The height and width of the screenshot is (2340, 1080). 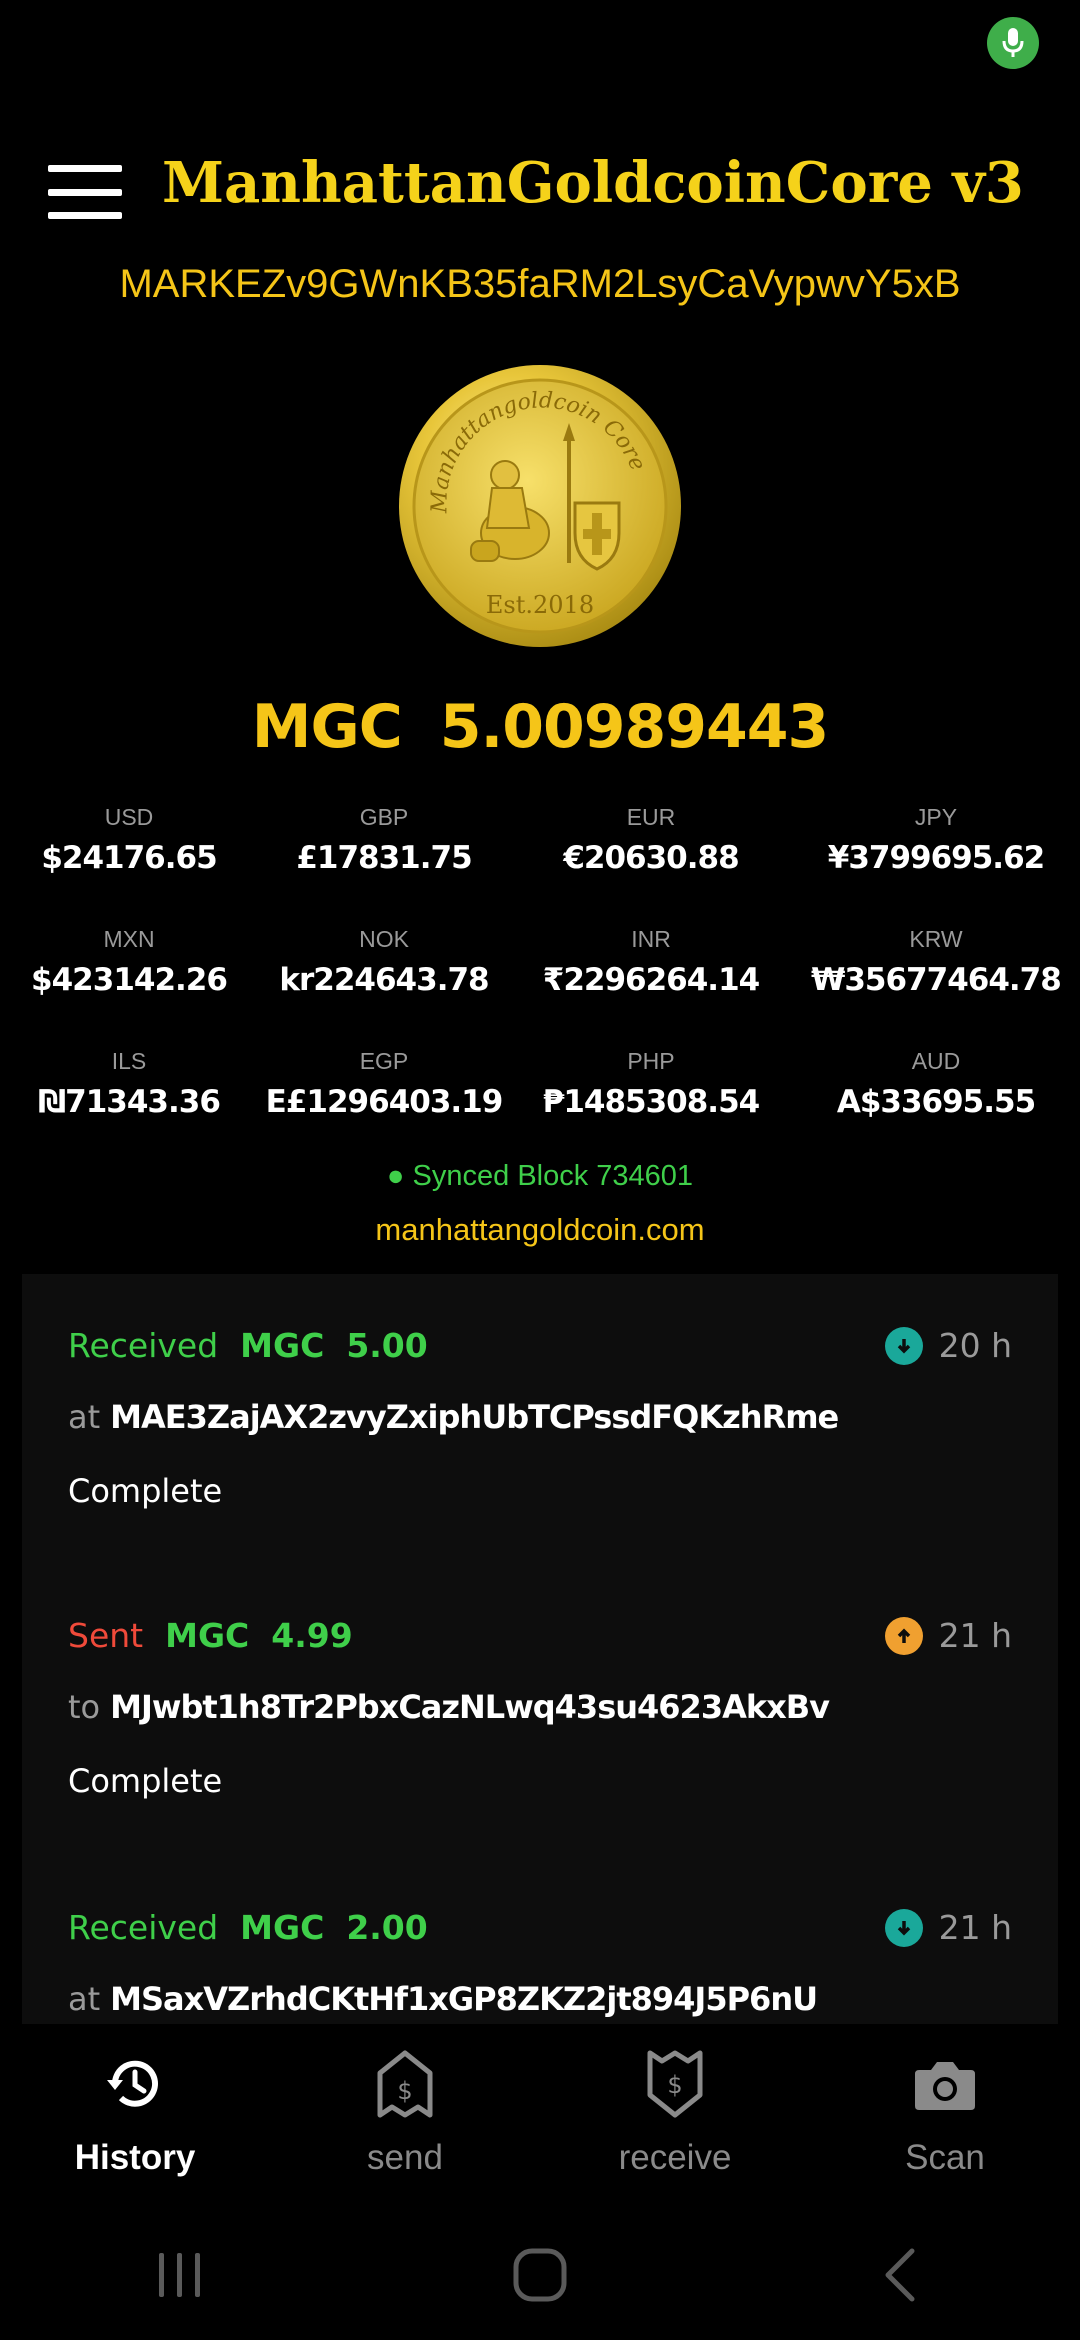 What do you see at coordinates (387, 1345) in the screenshot?
I see `transaction-amount: 5.00` at bounding box center [387, 1345].